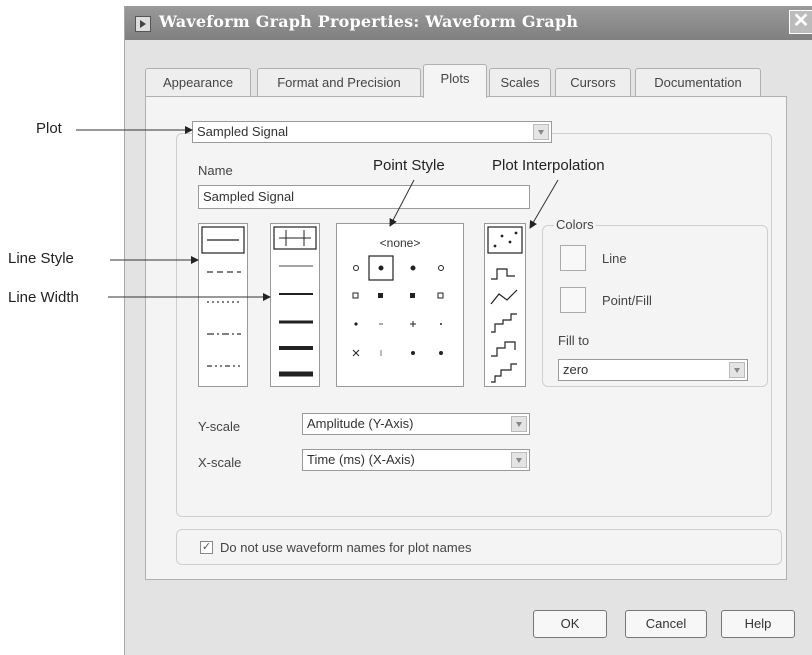 This screenshot has width=812, height=655. What do you see at coordinates (41, 258) in the screenshot?
I see `line-style-callout-label: Line Style` at bounding box center [41, 258].